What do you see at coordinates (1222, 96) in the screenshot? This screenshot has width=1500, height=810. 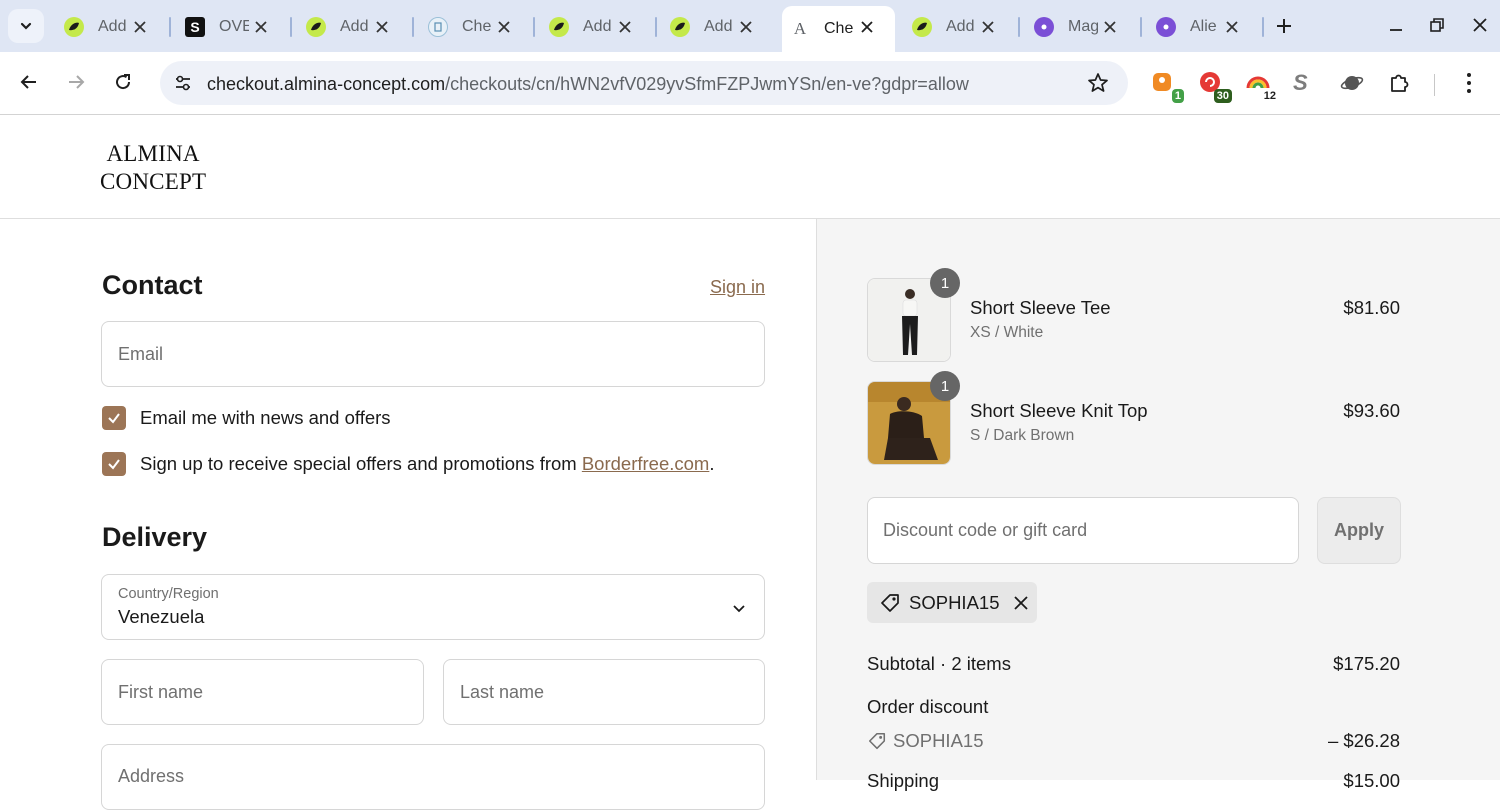 I see `extension-badge: 30` at bounding box center [1222, 96].